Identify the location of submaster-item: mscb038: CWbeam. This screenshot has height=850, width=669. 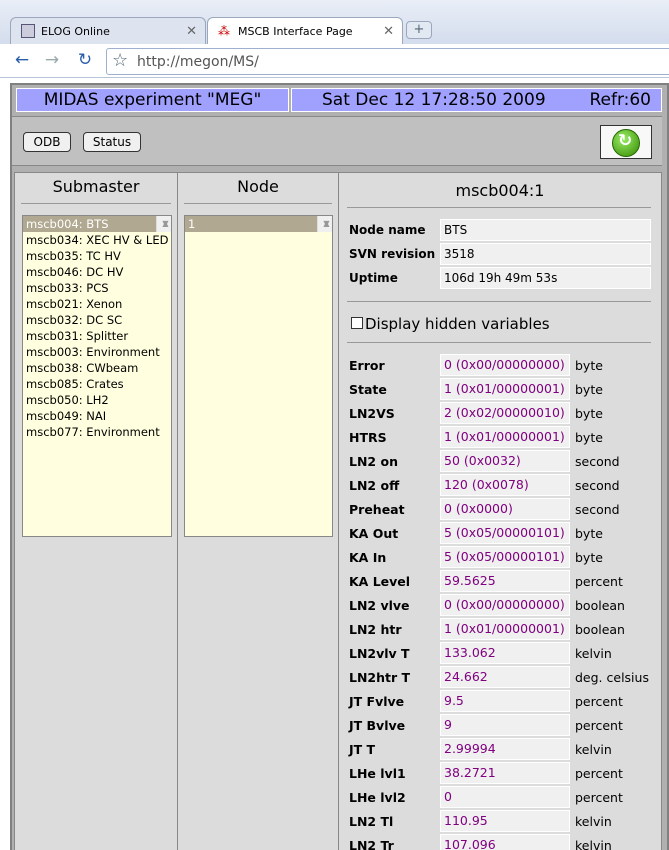
(97, 368).